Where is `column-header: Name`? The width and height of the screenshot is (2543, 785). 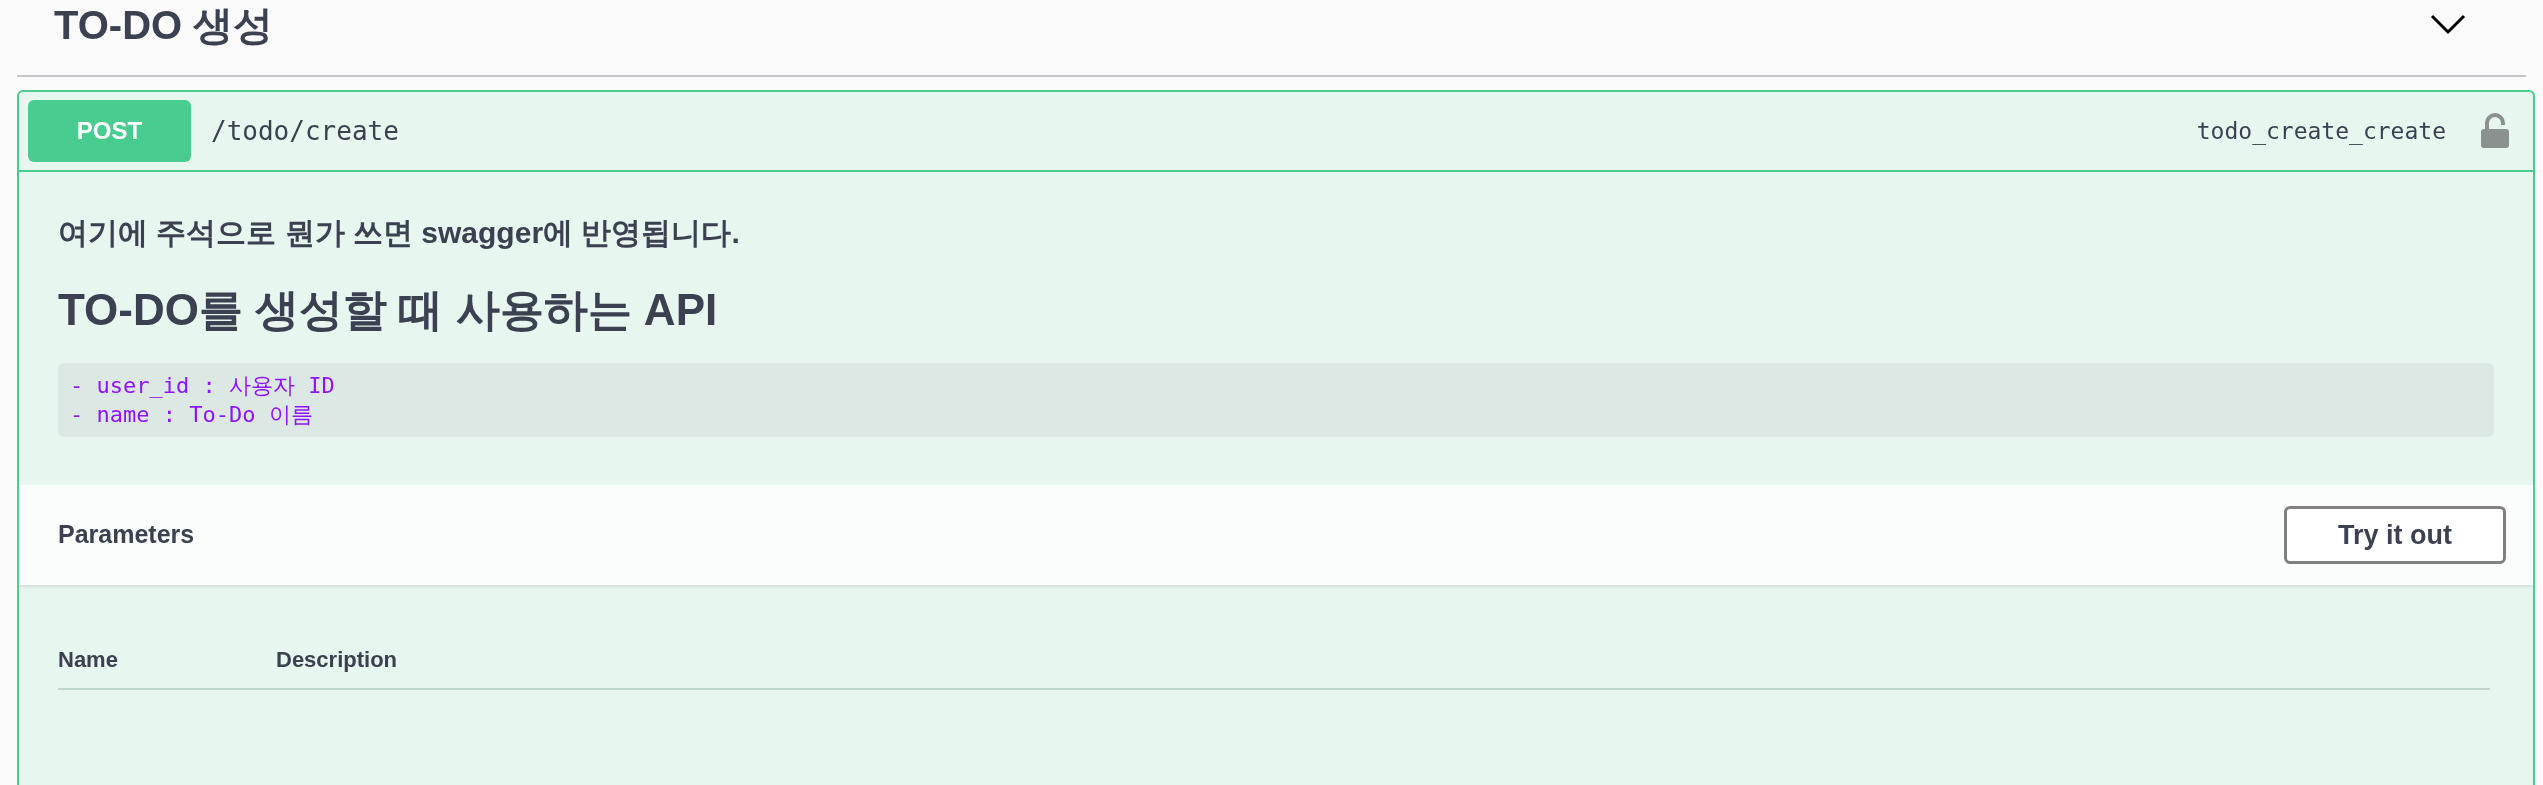 column-header: Name is located at coordinates (88, 660).